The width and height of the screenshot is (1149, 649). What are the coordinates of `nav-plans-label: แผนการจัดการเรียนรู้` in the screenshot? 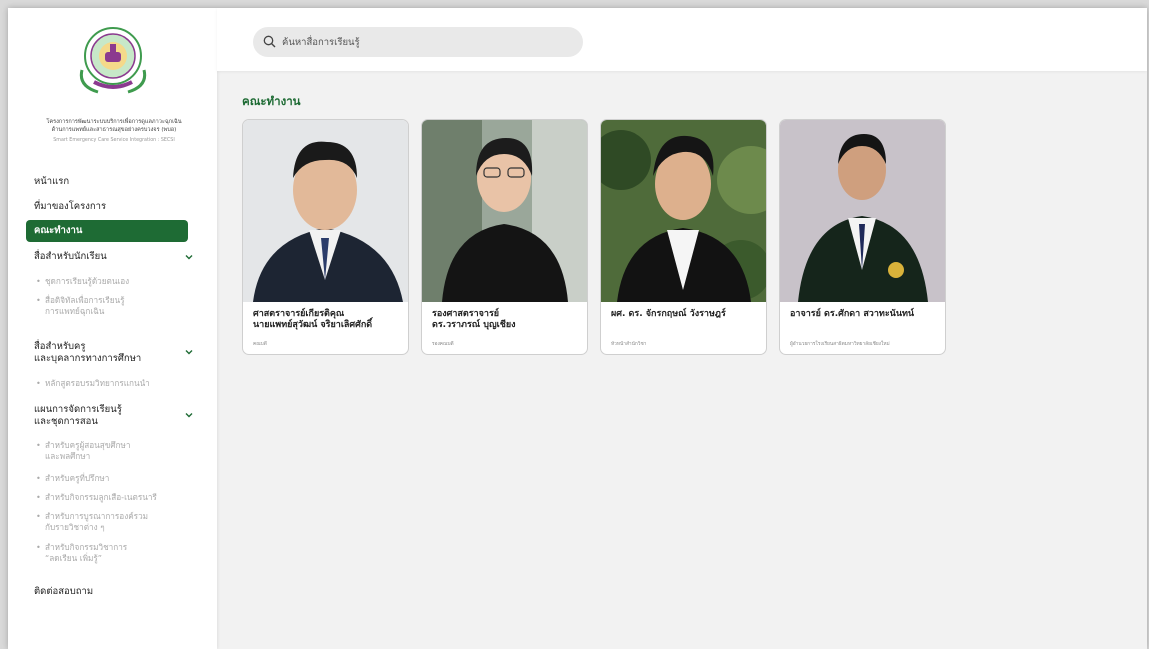 It's located at (78, 409).